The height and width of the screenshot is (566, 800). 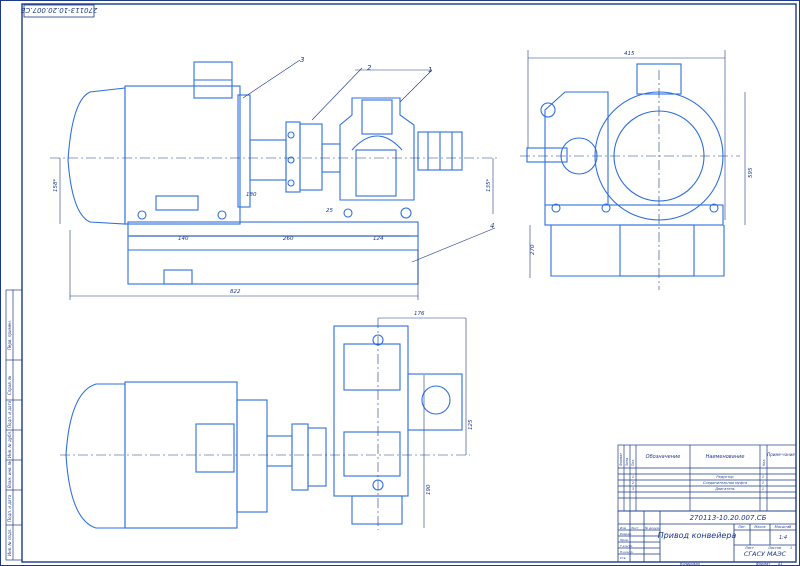 I want to click on bom-row-pos: 3, so click(x=633, y=489).